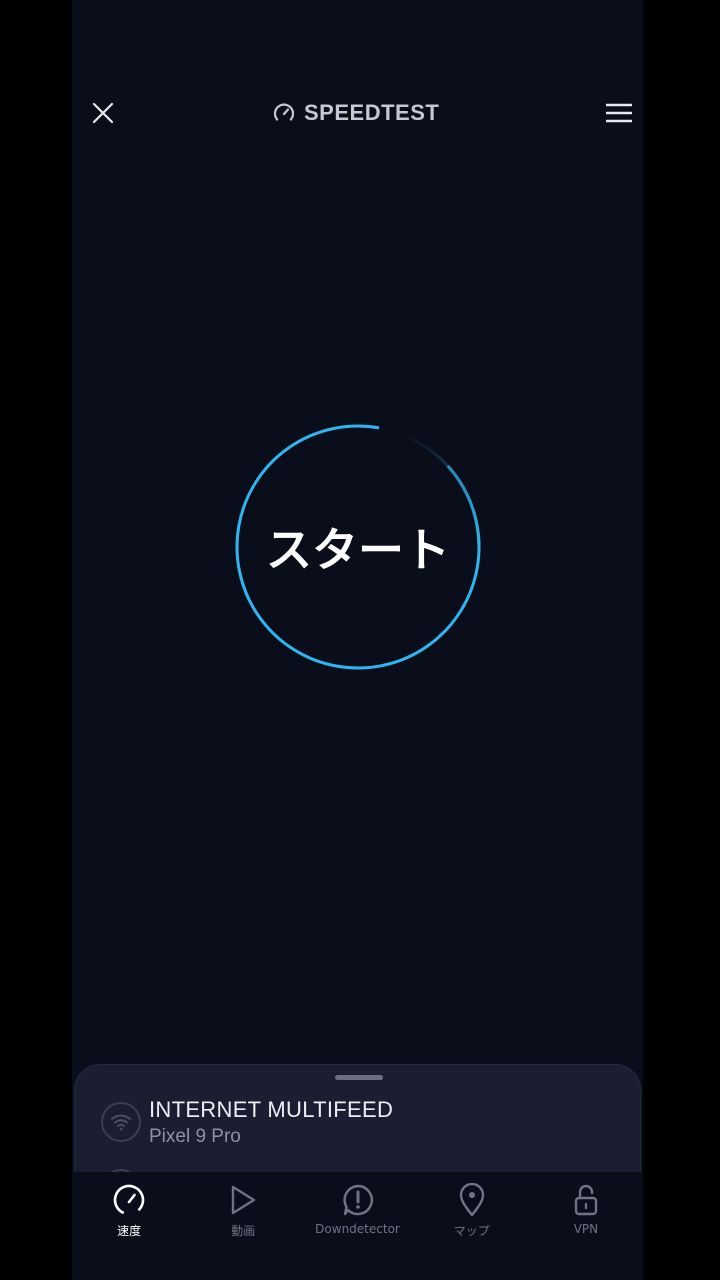  Describe the element at coordinates (358, 1200) in the screenshot. I see `alert-bubble-icon` at that location.